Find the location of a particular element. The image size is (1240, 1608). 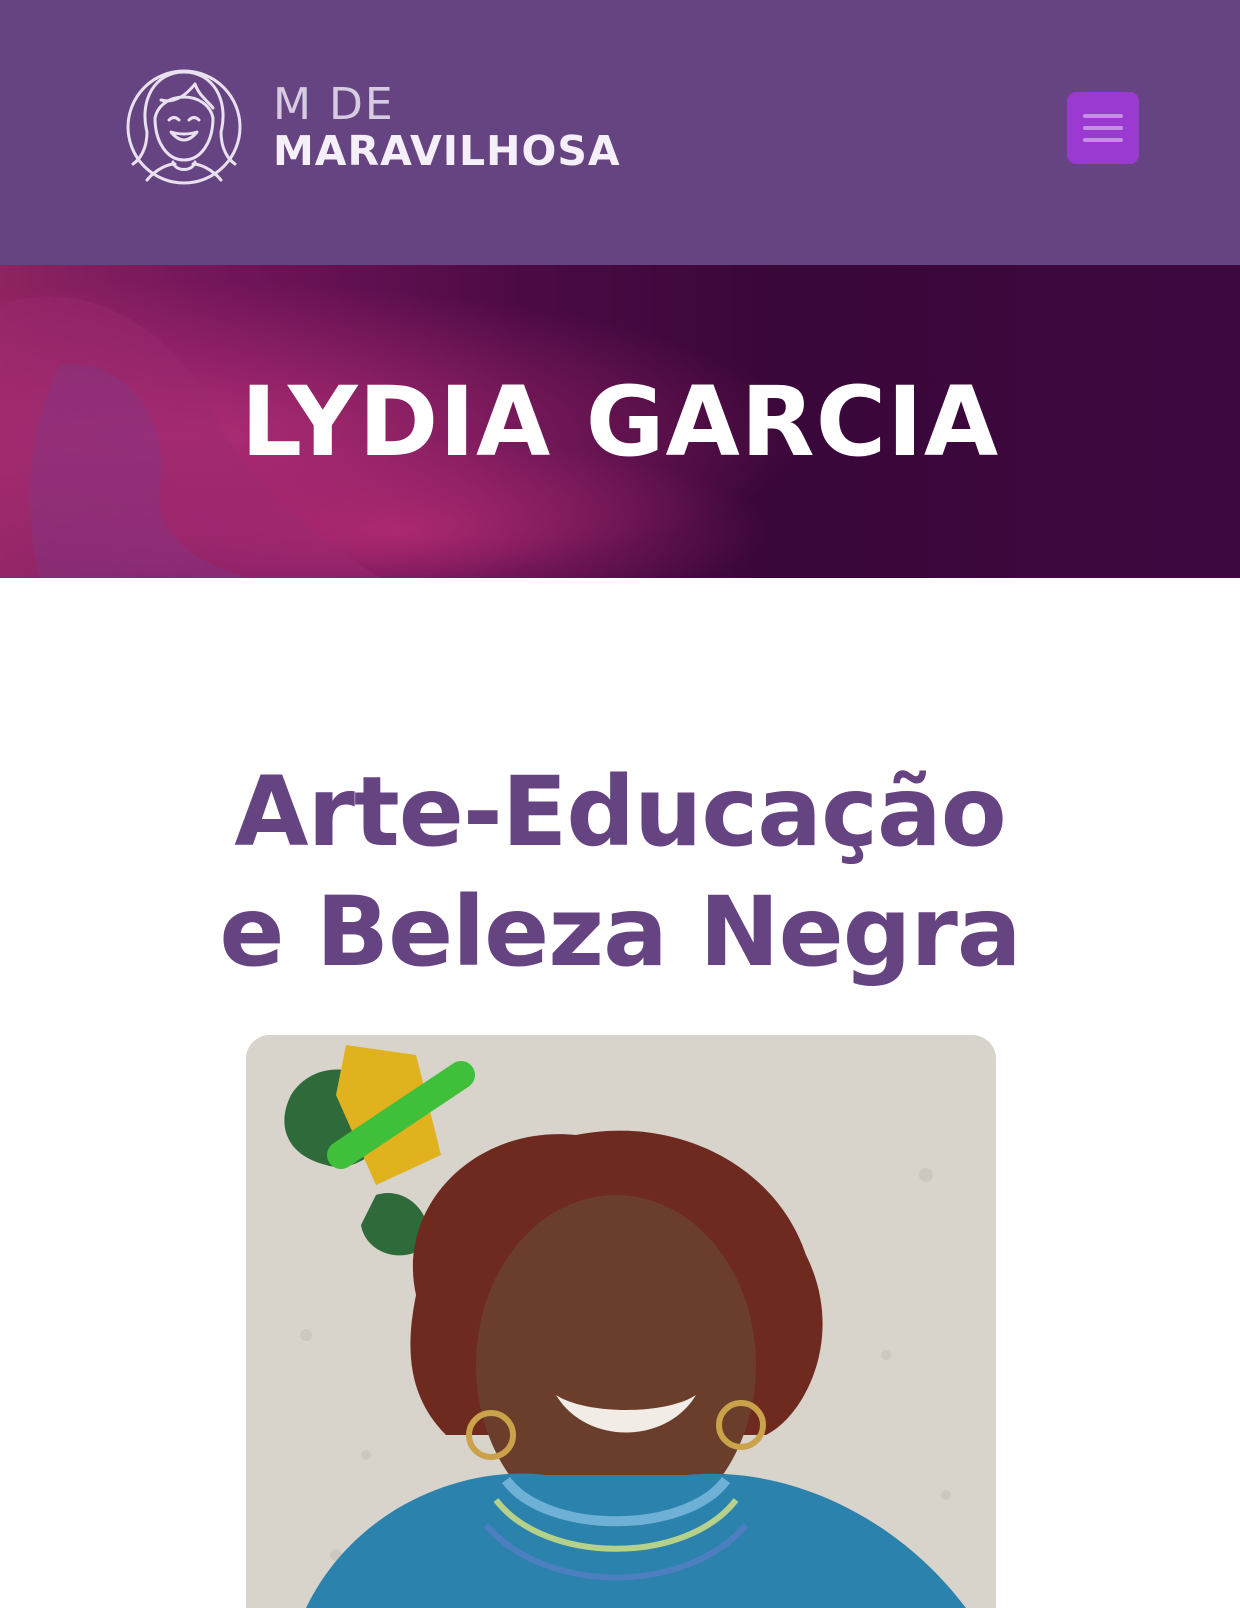

hamburger-menu-icon is located at coordinates (1103, 128).